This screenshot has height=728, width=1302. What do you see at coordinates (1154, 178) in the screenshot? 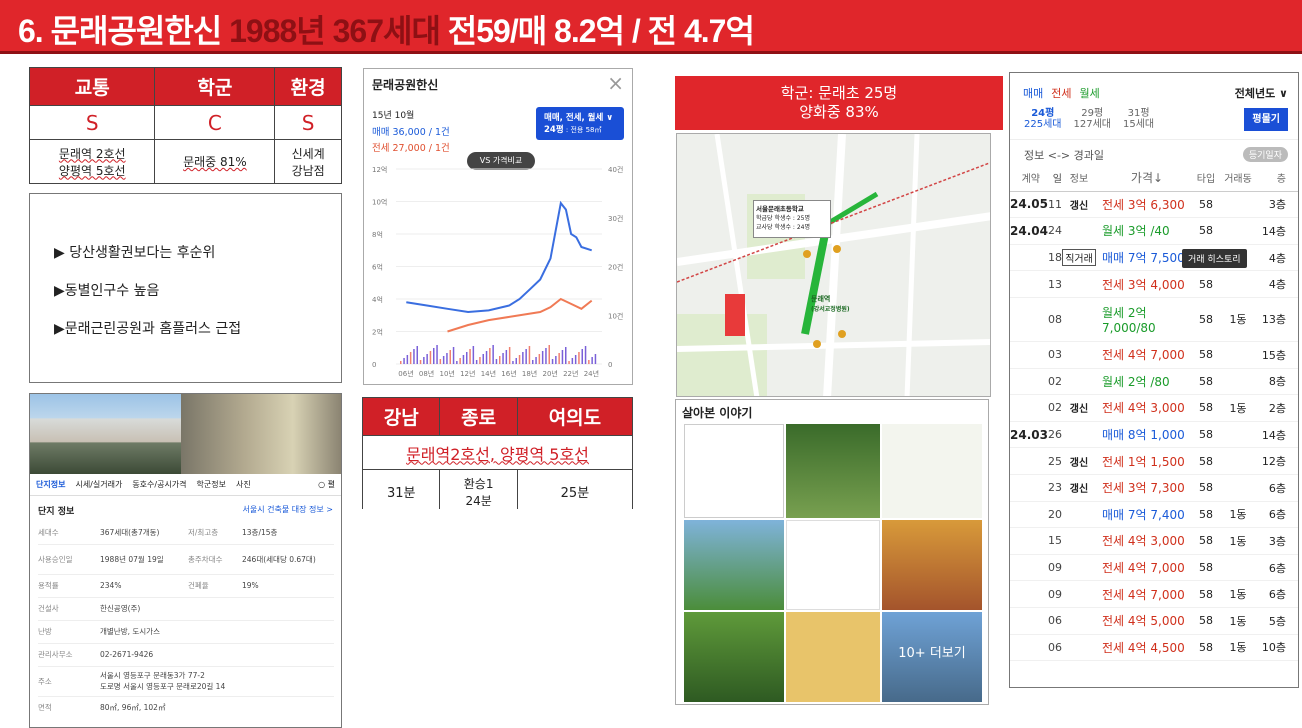
I see `list-header: 계약 일 정보 가격↓ 타입 거래동 층` at bounding box center [1154, 178].